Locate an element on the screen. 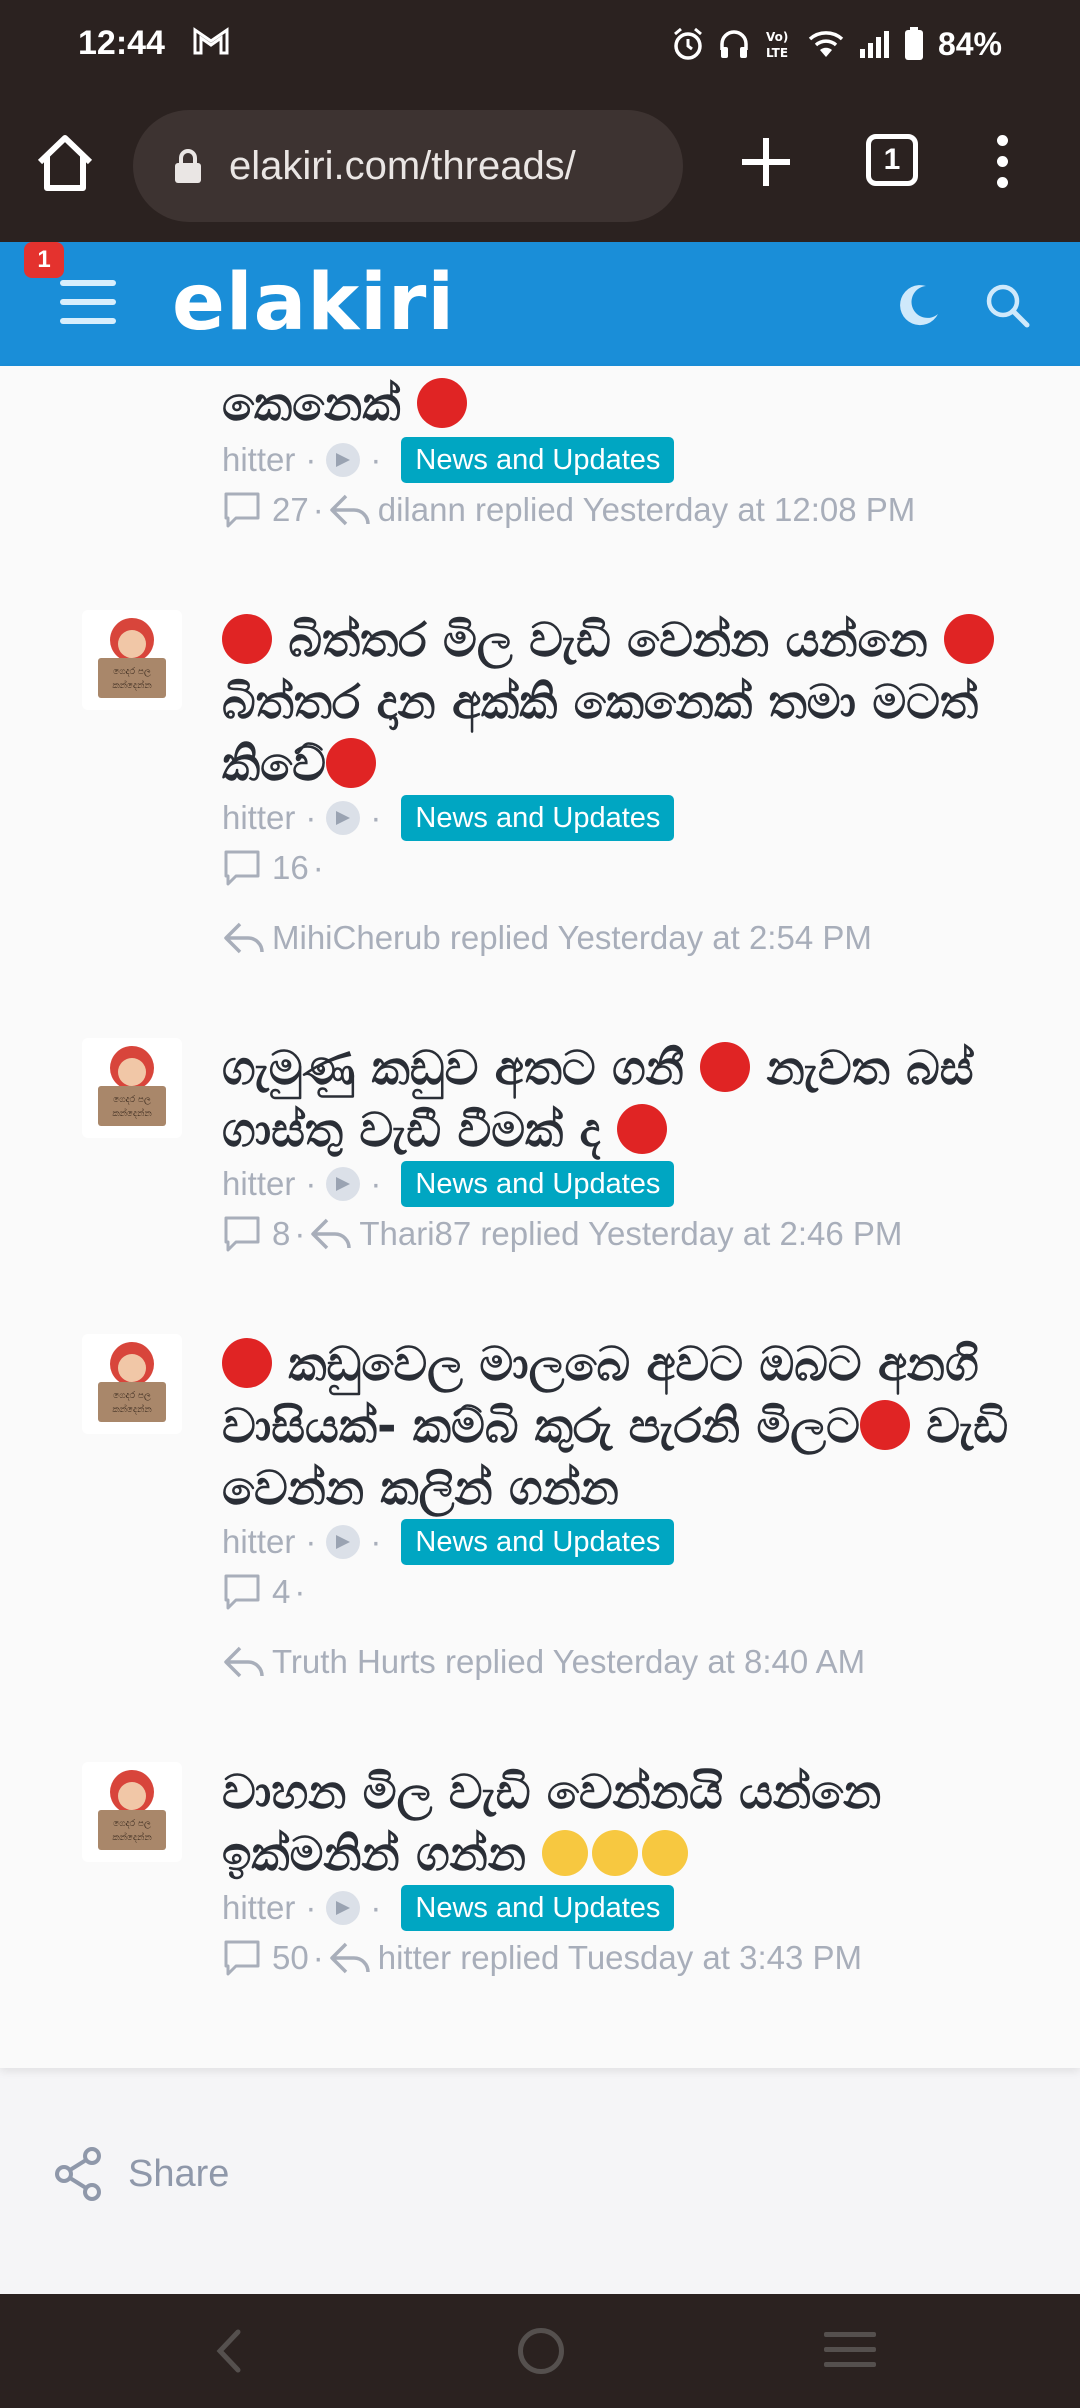 This screenshot has height=2408, width=1080. thread-stats: 27 · dilann replied Yesterday at 12:08 PM is located at coordinates (568, 510).